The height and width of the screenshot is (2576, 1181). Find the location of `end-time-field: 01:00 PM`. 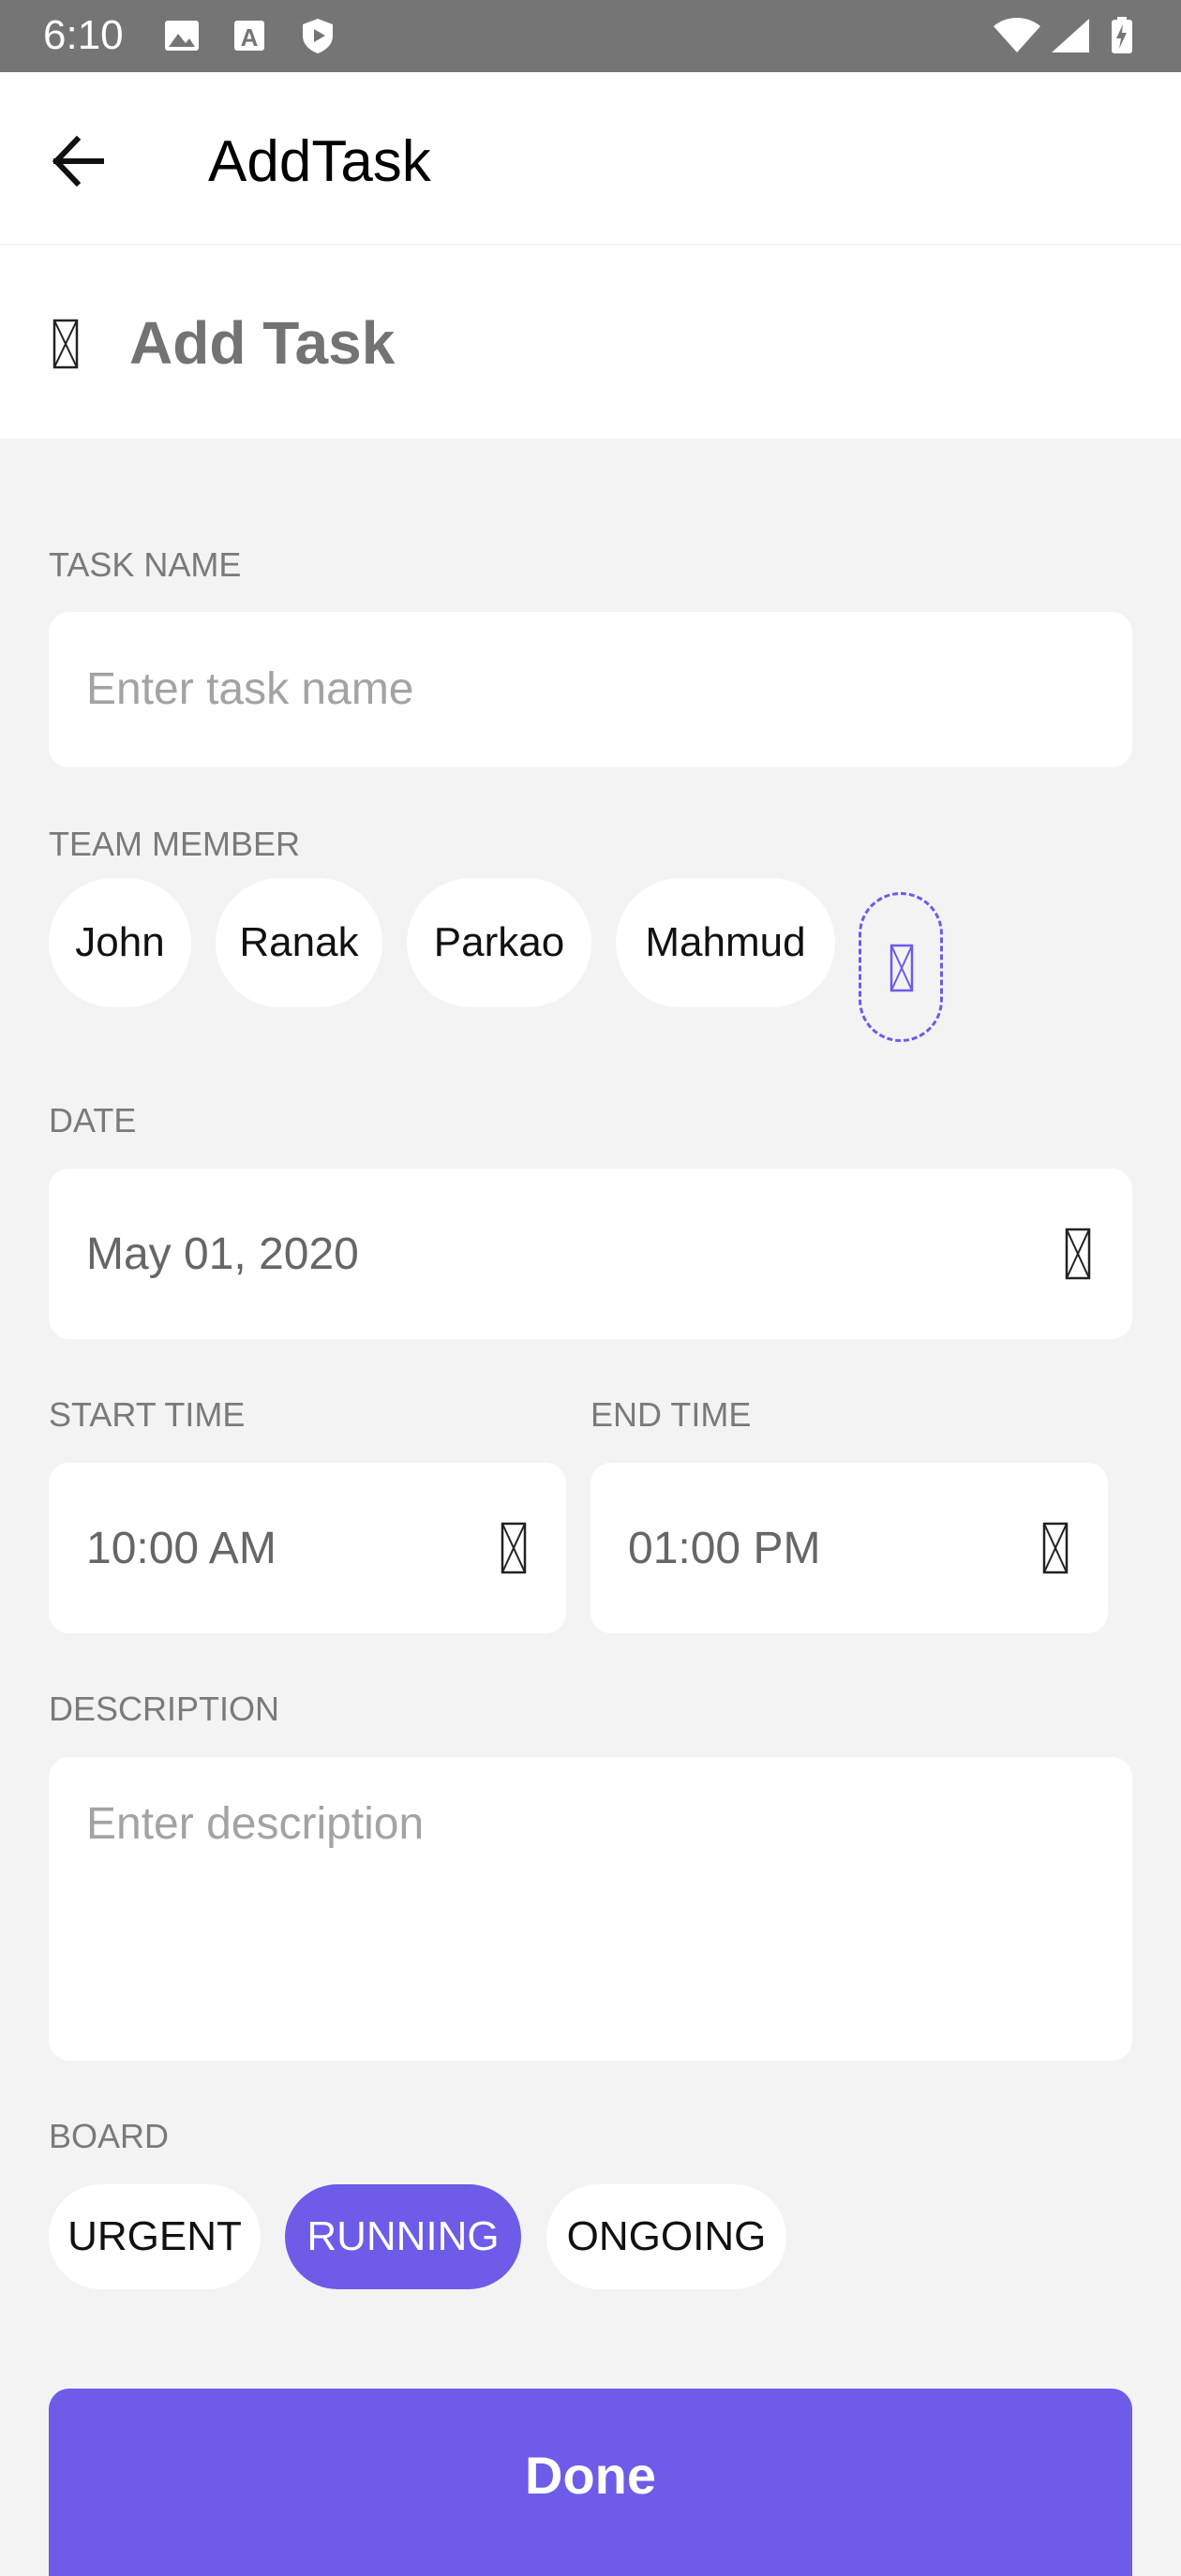

end-time-field: 01:00 PM is located at coordinates (849, 1548).